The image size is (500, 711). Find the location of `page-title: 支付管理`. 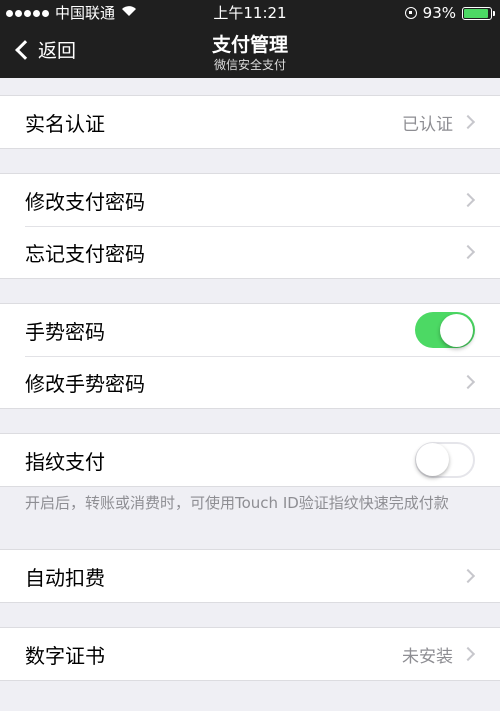

page-title: 支付管理 is located at coordinates (249, 45).